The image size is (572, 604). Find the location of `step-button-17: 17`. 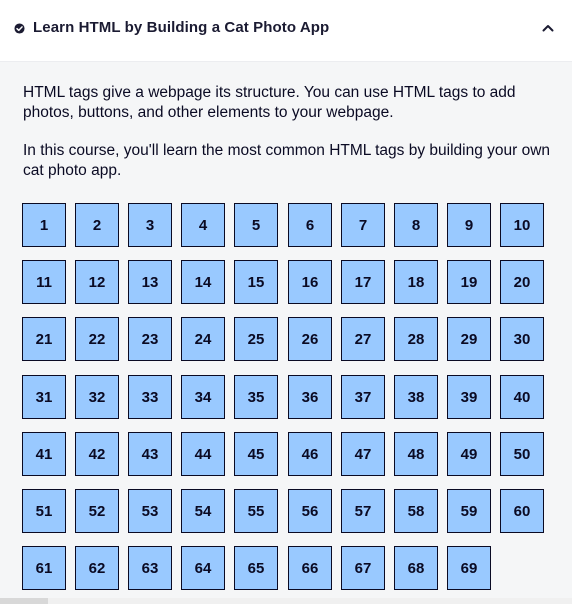

step-button-17: 17 is located at coordinates (363, 282).